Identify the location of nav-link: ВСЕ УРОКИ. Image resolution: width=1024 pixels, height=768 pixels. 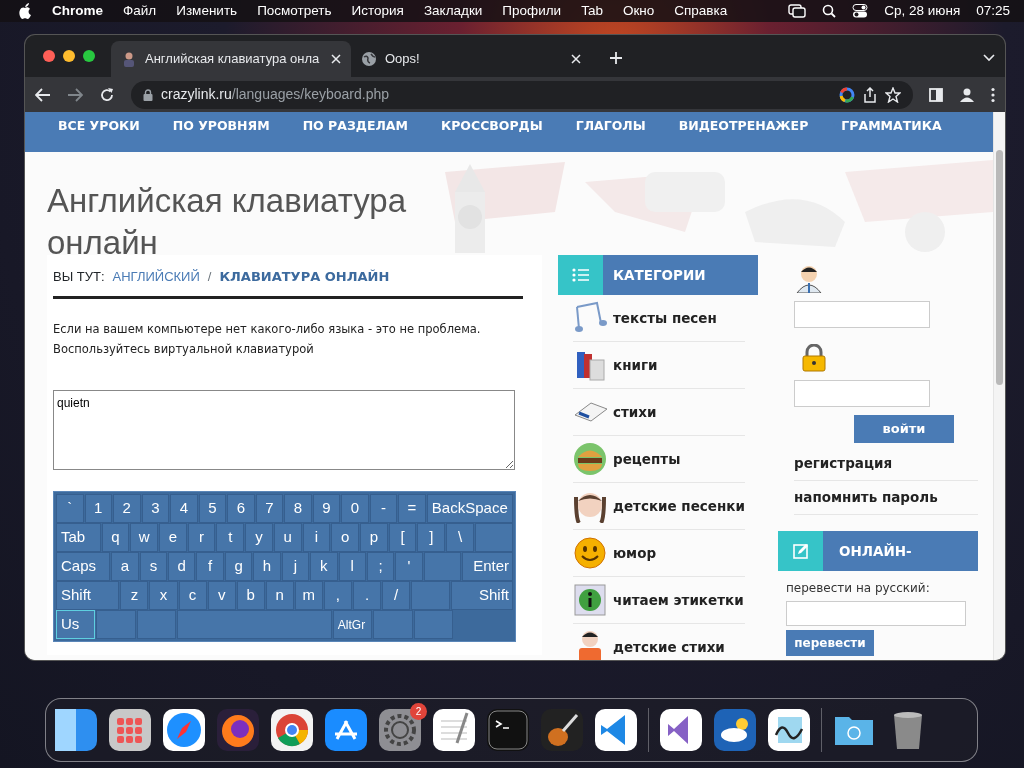
(99, 126).